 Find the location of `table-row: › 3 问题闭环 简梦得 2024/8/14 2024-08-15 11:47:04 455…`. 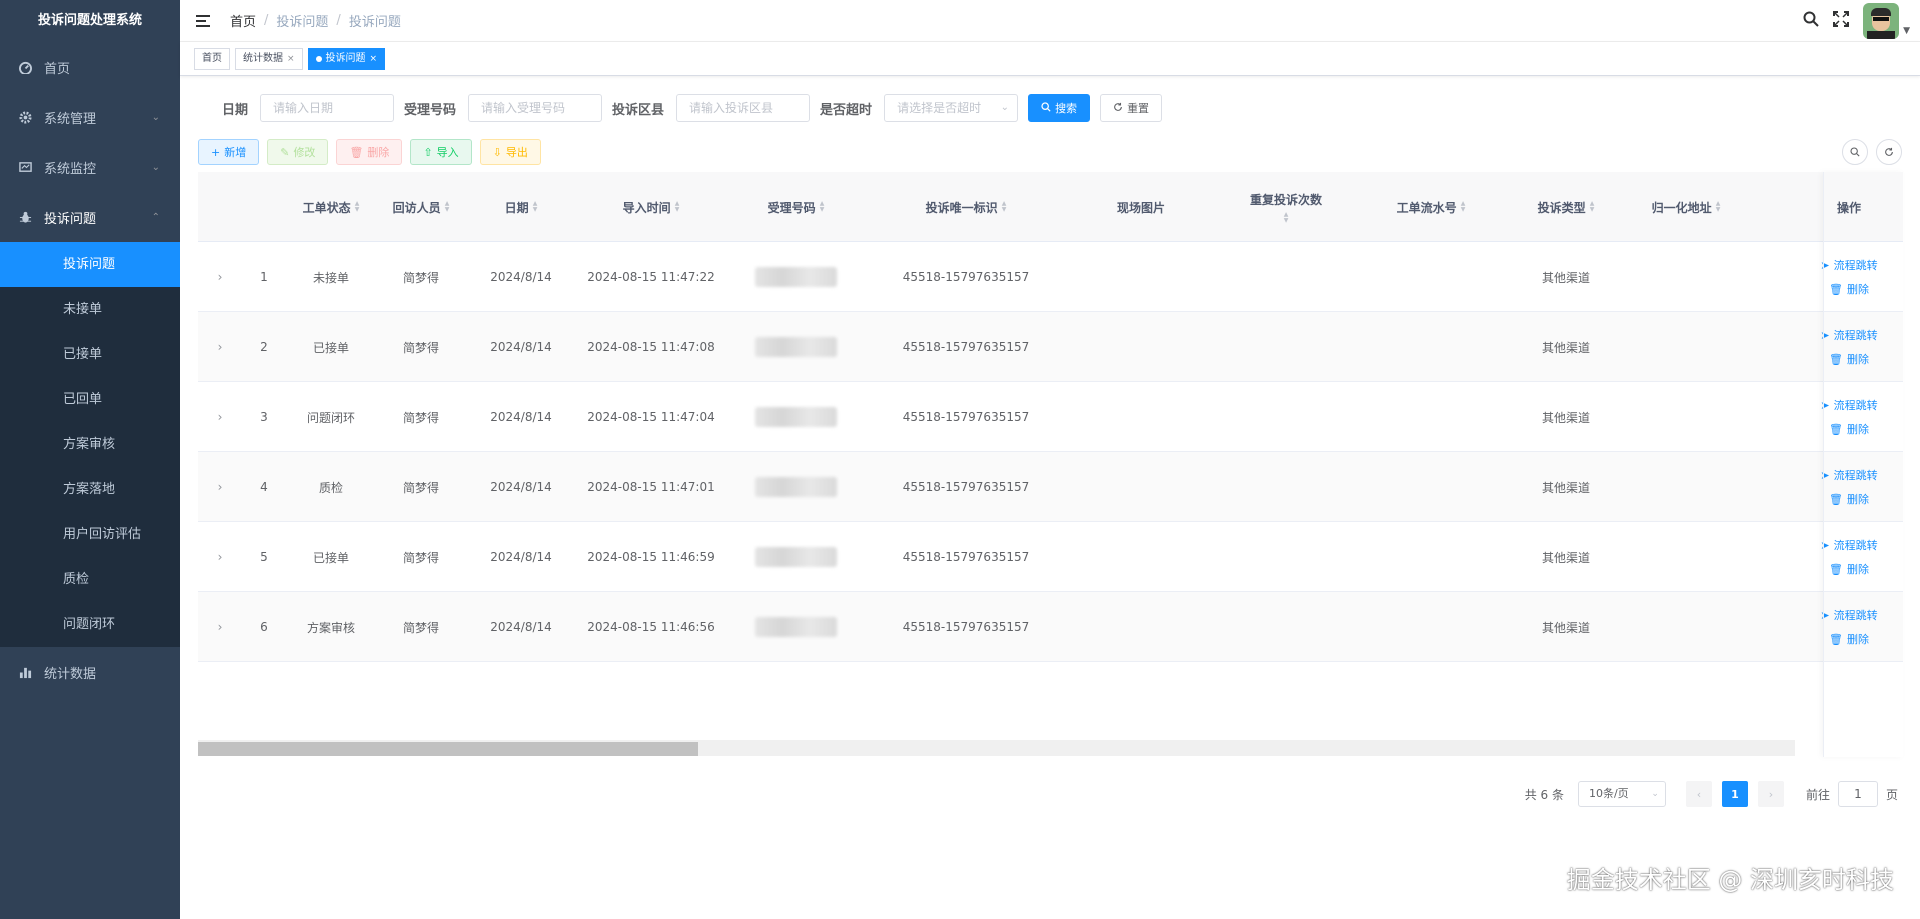

table-row: › 3 问题闭环 简梦得 2024/8/14 2024-08-15 11:47:04 455… is located at coordinates (1050, 417).